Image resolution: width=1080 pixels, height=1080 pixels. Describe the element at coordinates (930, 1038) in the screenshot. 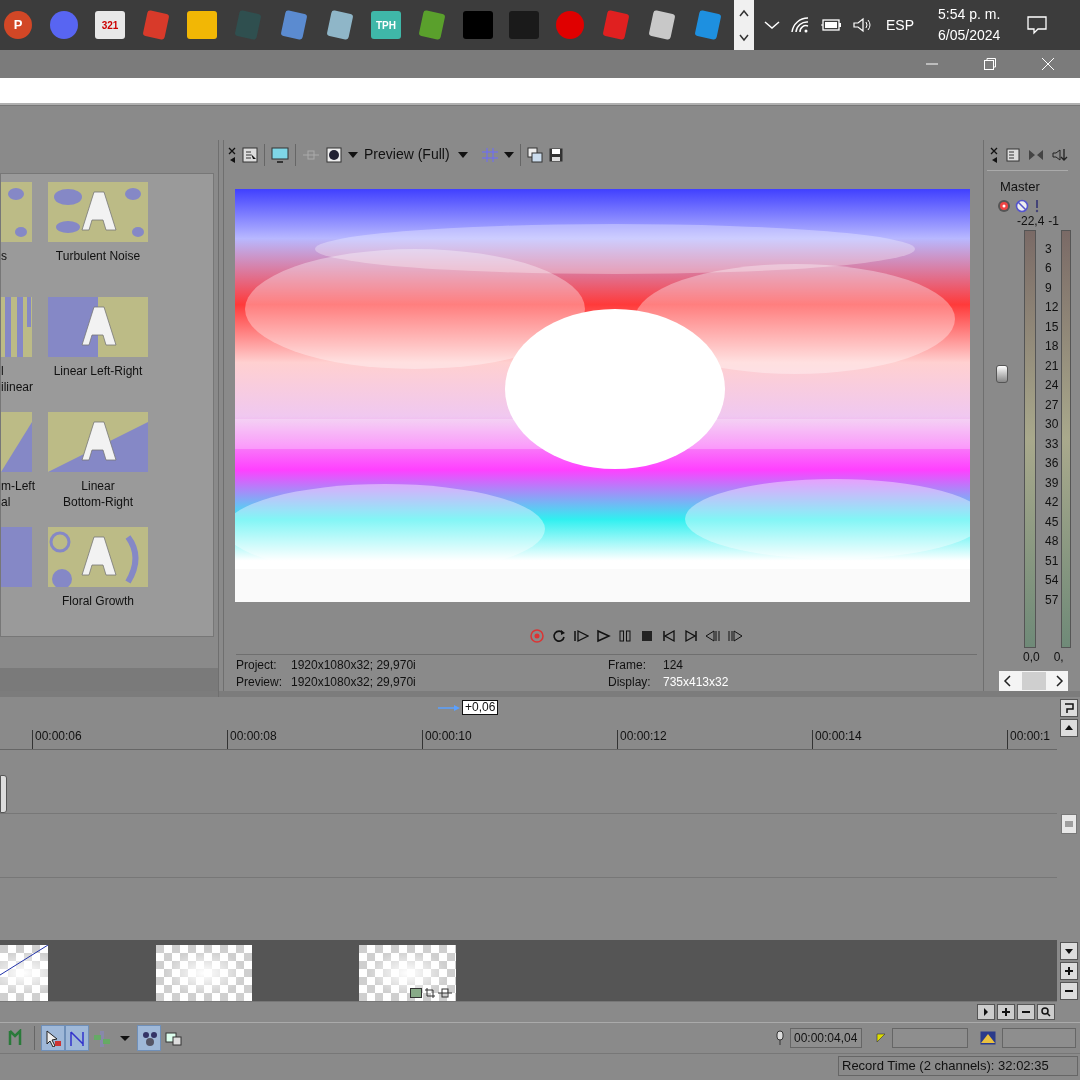

I see `selection-start-field` at that location.